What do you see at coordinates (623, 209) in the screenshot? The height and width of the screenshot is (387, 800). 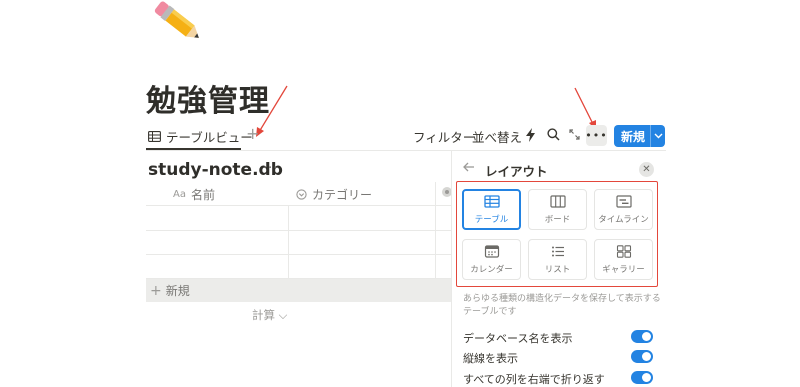 I see `layout-option-timeline: タイムライン` at bounding box center [623, 209].